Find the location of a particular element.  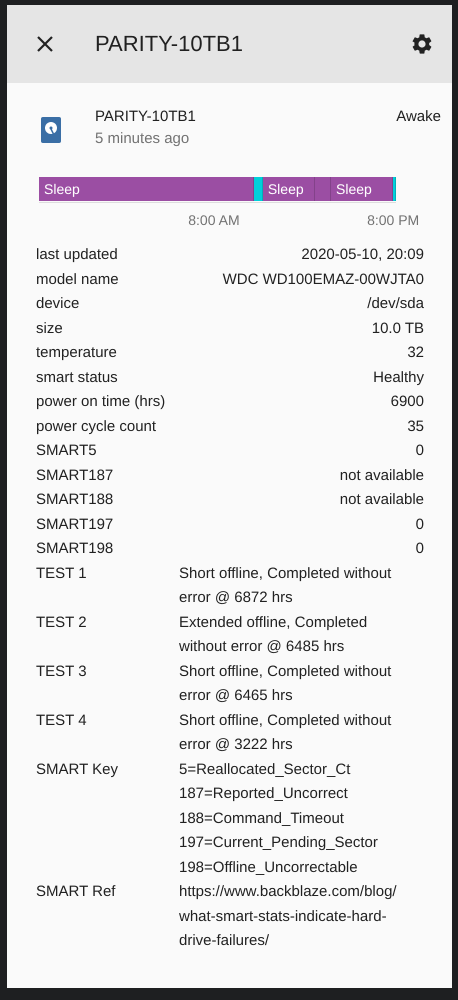

attribute-label: SMART188 is located at coordinates (75, 500).